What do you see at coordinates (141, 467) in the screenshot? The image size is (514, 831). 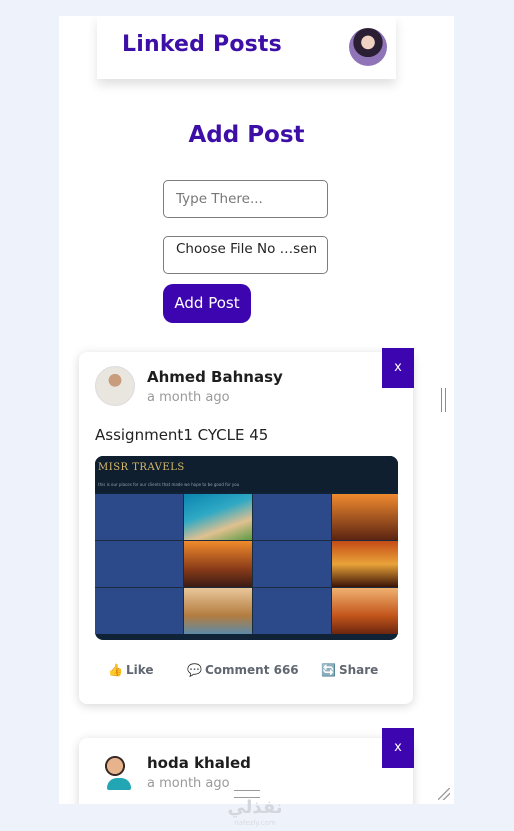 I see `image-title: MISR TRAVELS` at bounding box center [141, 467].